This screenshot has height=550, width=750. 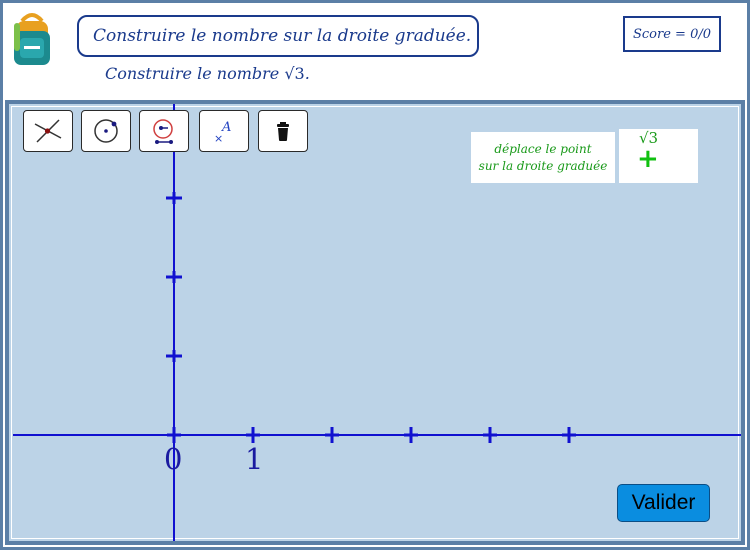 I want to click on backpack-icon, so click(x=32, y=39).